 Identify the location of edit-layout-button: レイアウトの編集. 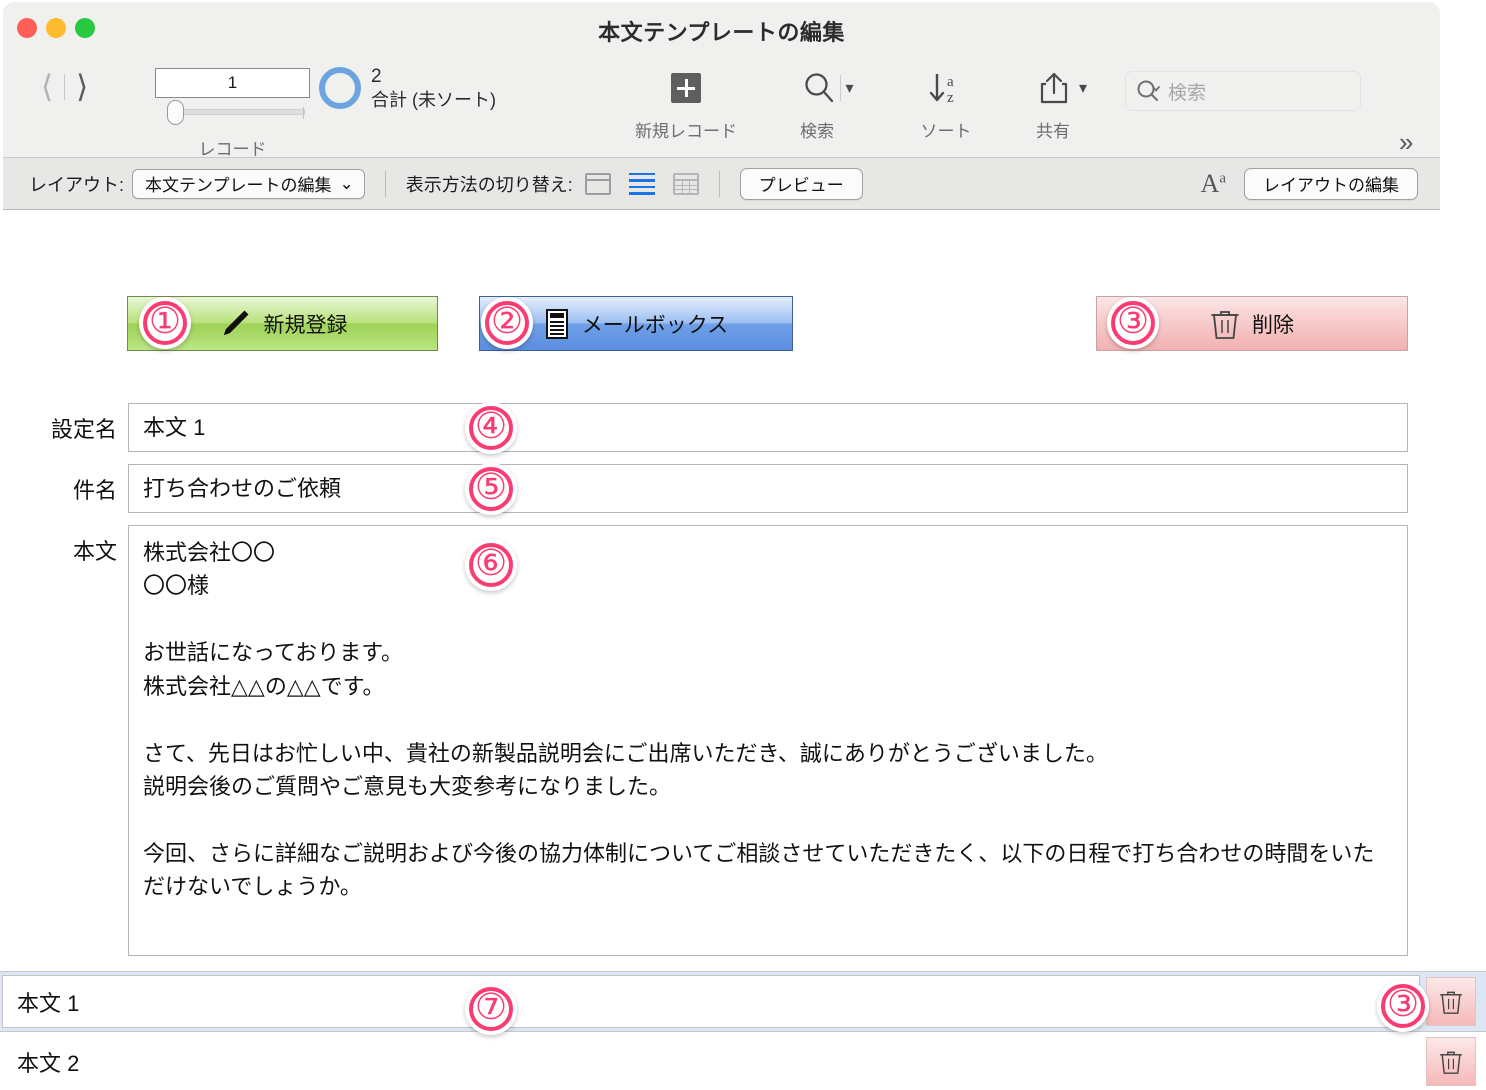
(1331, 183).